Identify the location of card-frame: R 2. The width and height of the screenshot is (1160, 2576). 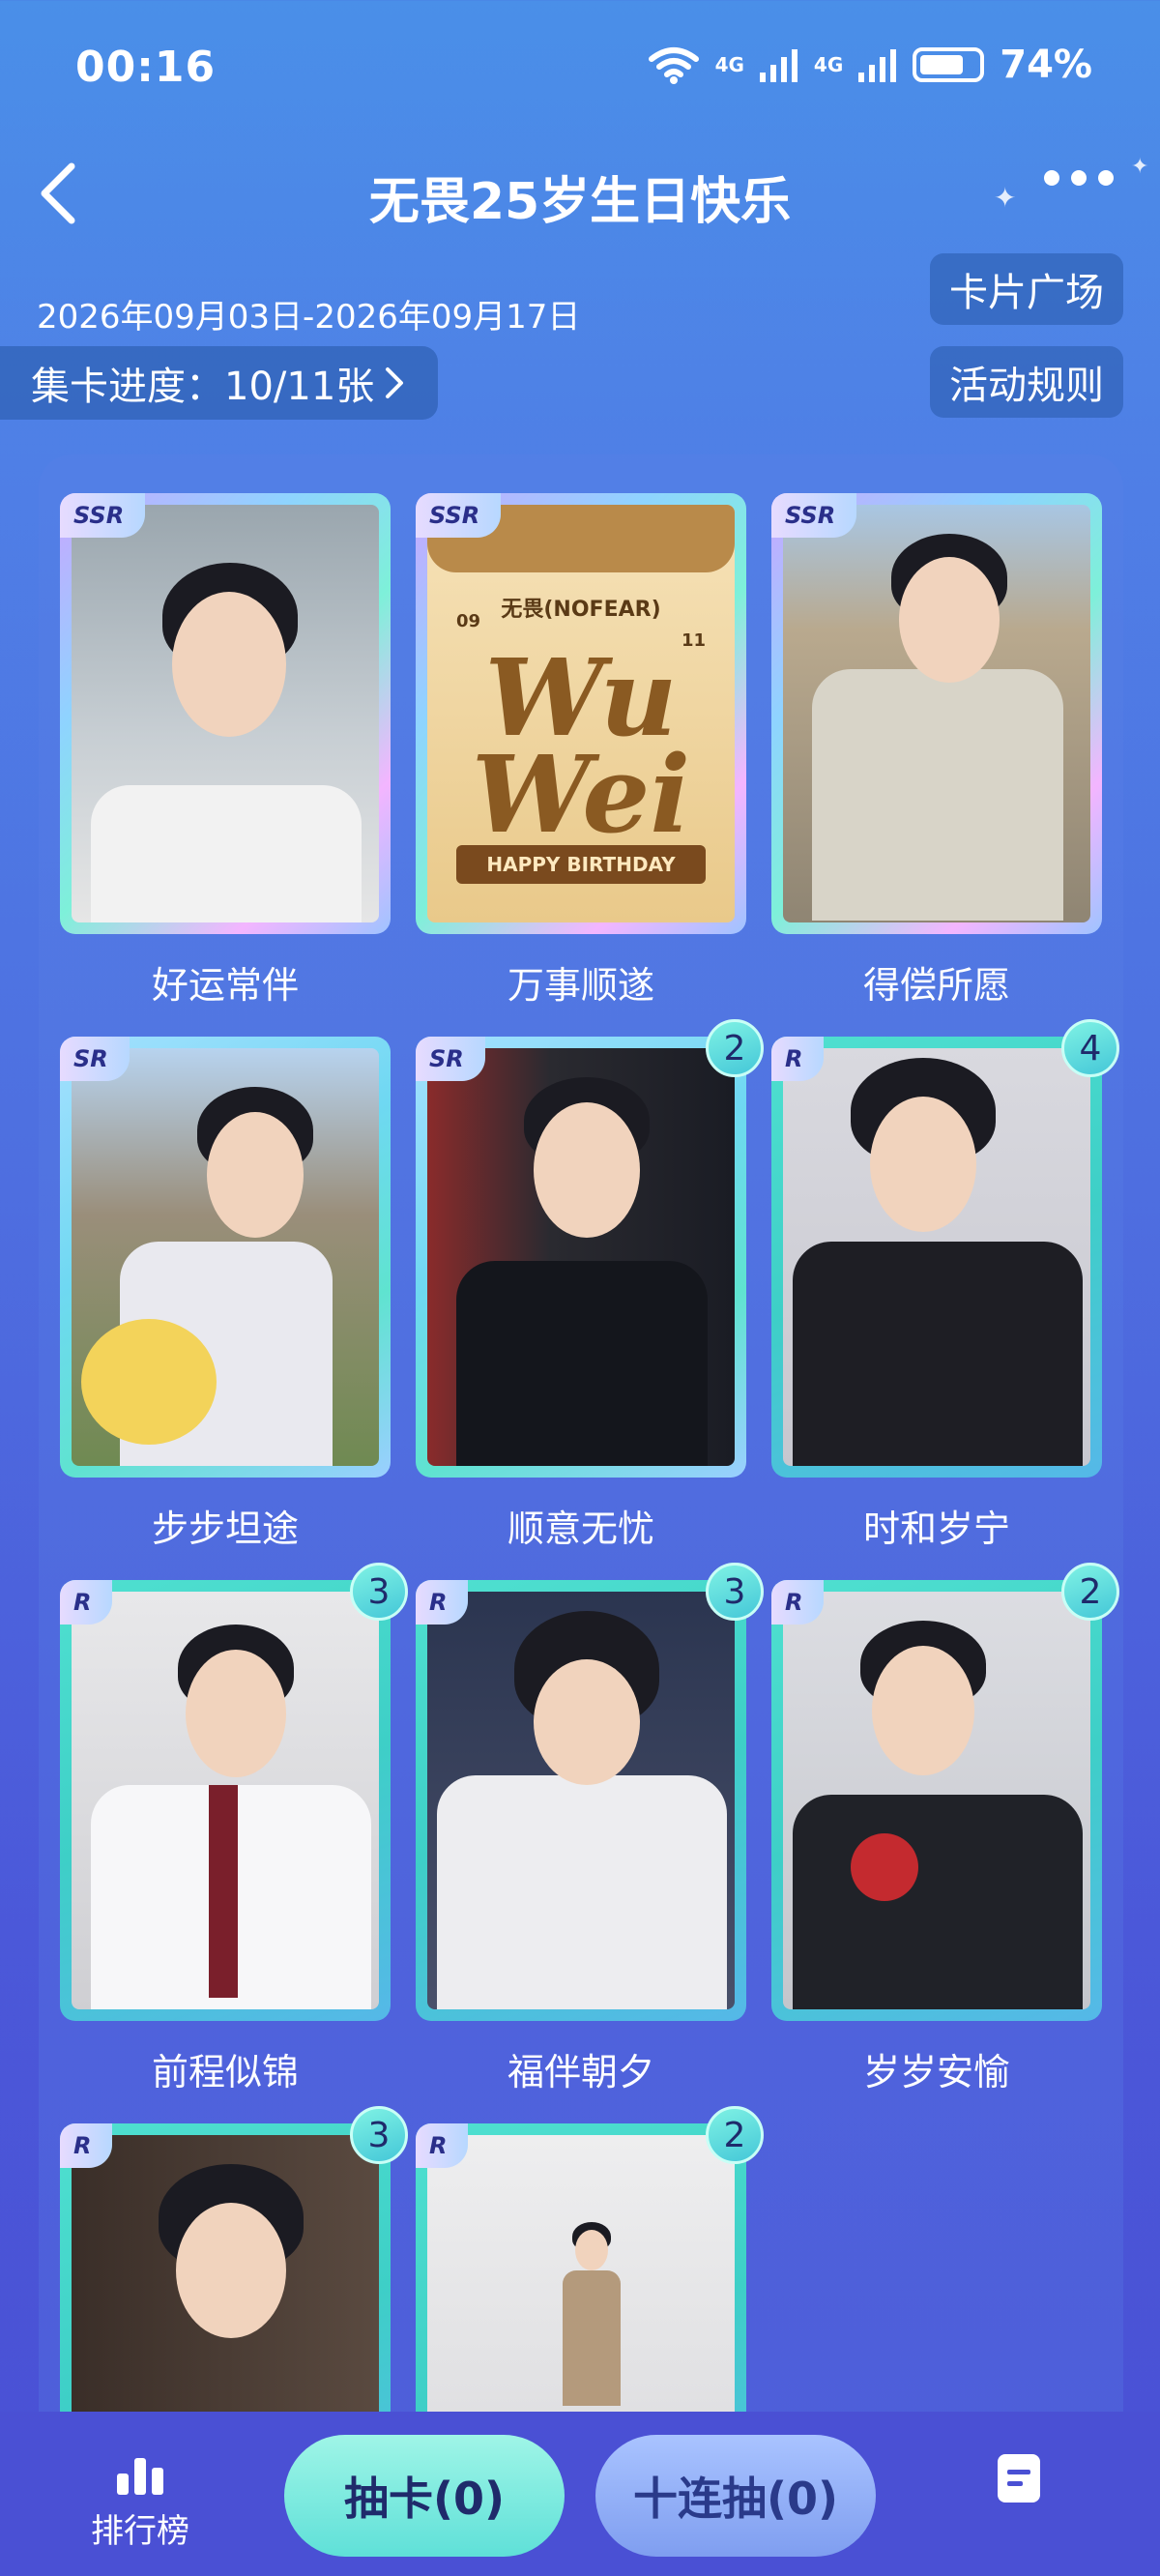
(945, 1792).